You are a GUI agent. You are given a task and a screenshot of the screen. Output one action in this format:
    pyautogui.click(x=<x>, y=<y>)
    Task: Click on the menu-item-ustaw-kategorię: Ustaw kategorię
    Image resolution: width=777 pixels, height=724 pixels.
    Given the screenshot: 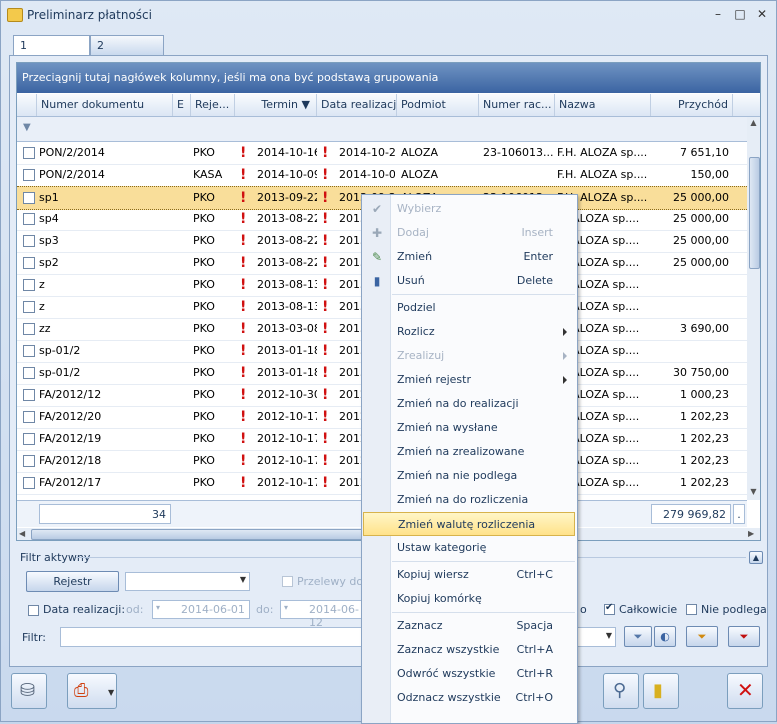 What is the action you would take?
    pyautogui.click(x=469, y=548)
    